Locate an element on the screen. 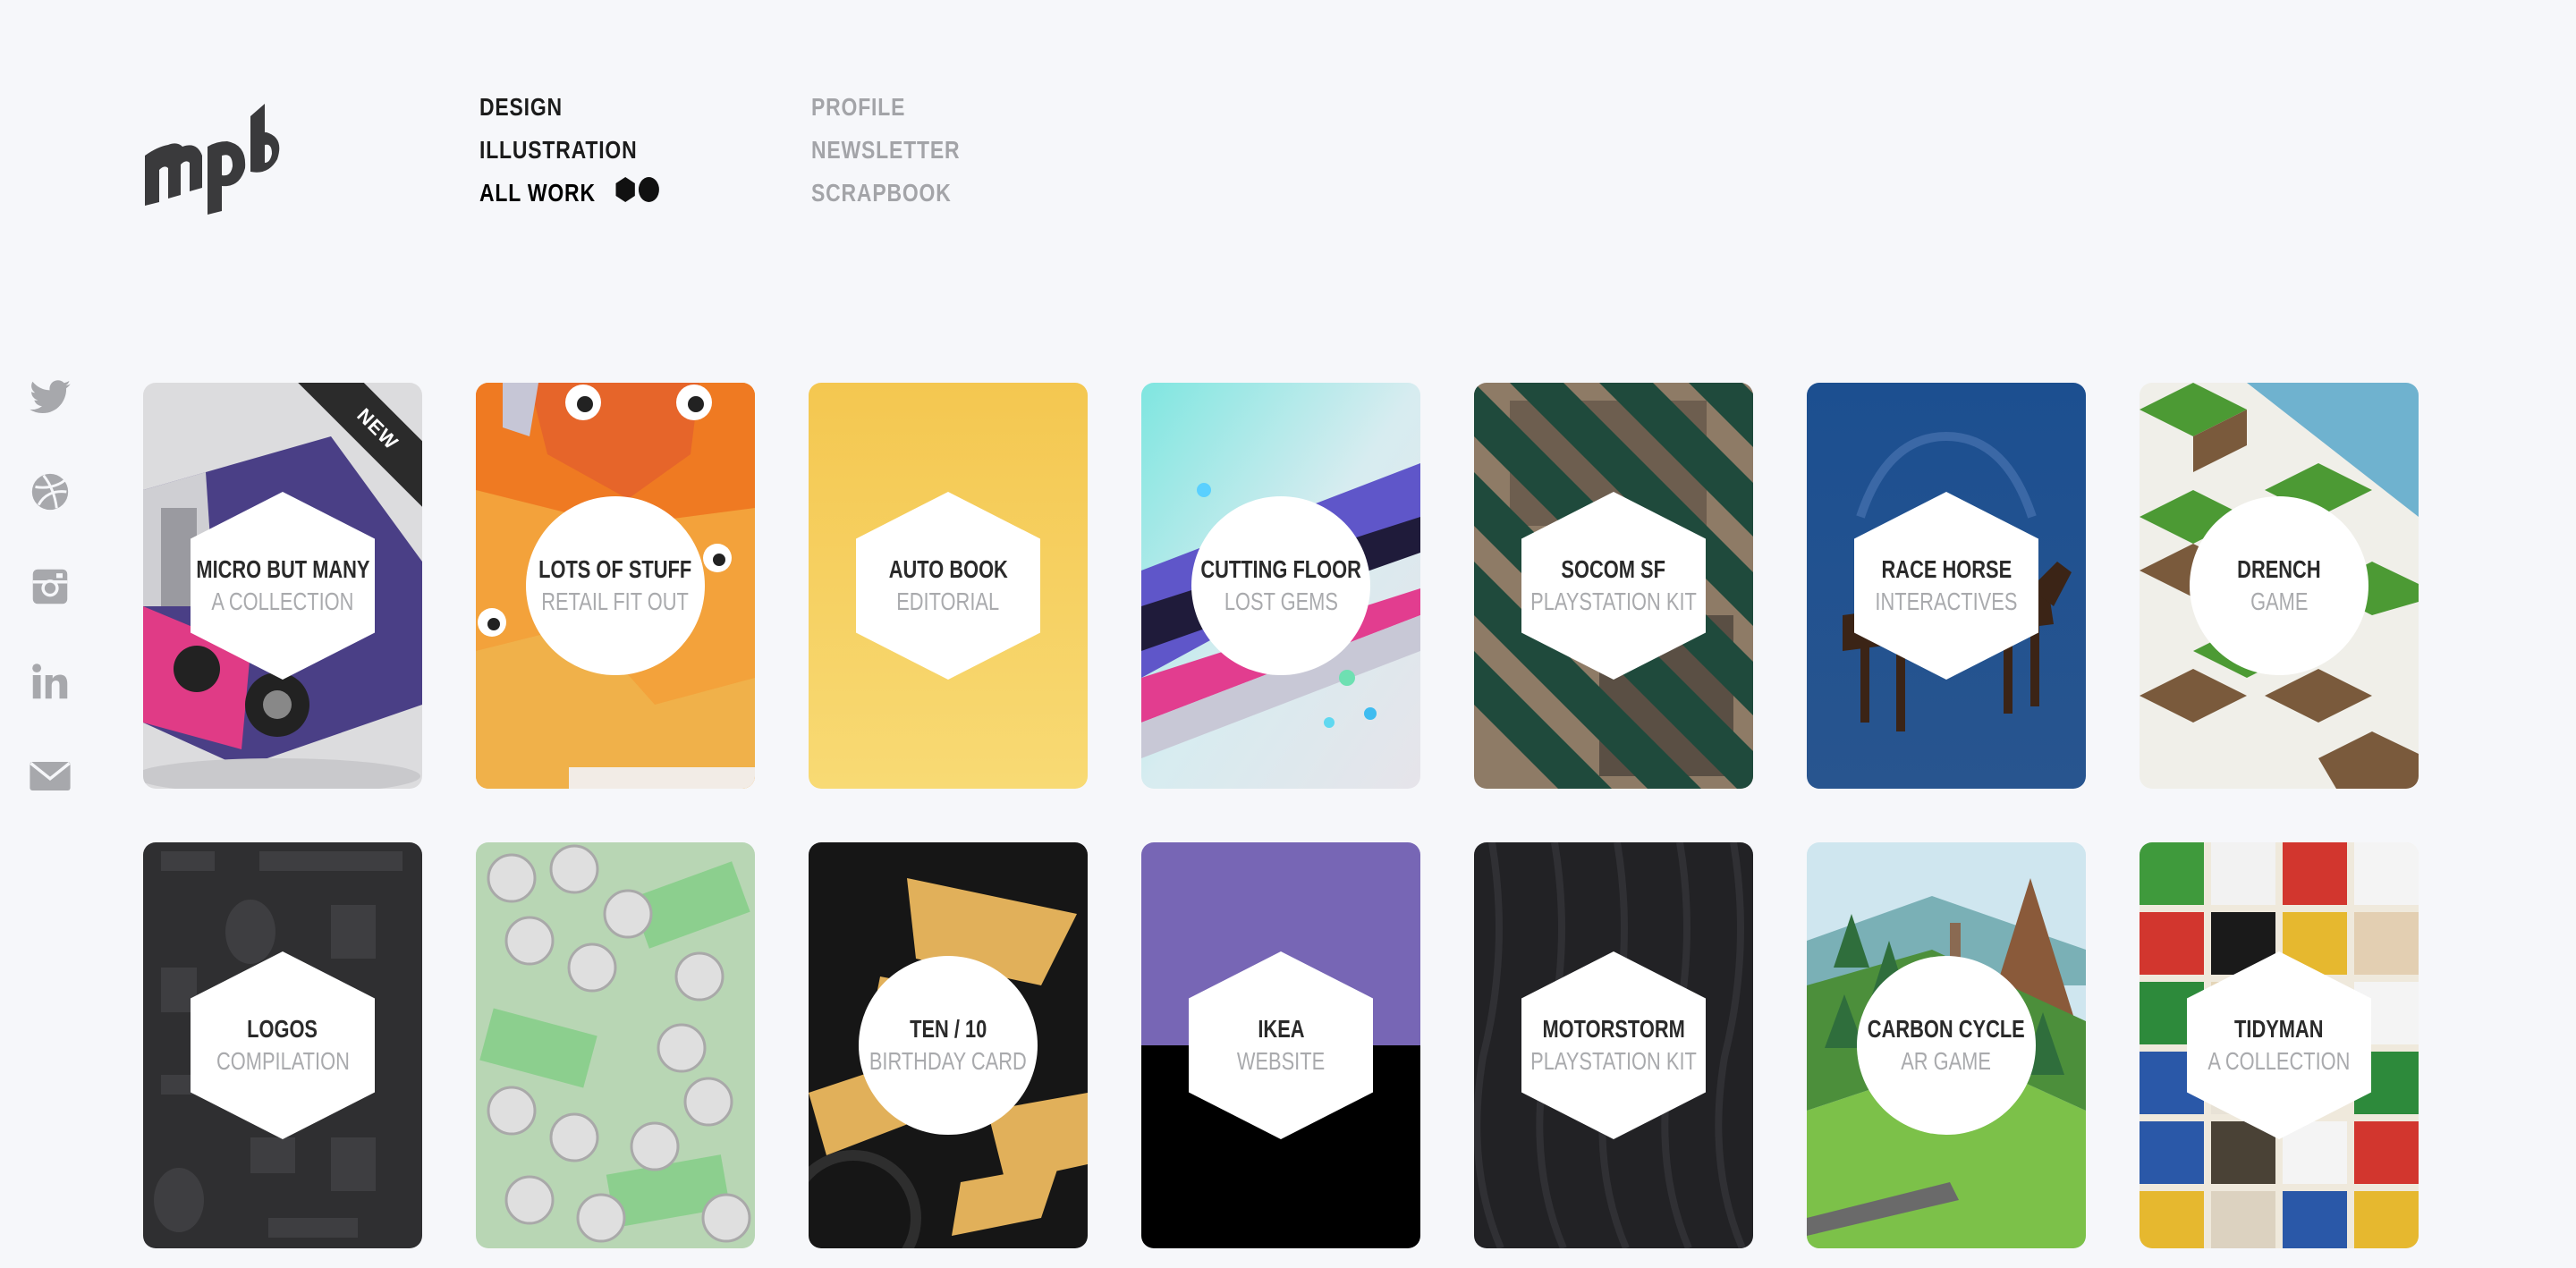  card-title: LOGOS is located at coordinates (282, 1029).